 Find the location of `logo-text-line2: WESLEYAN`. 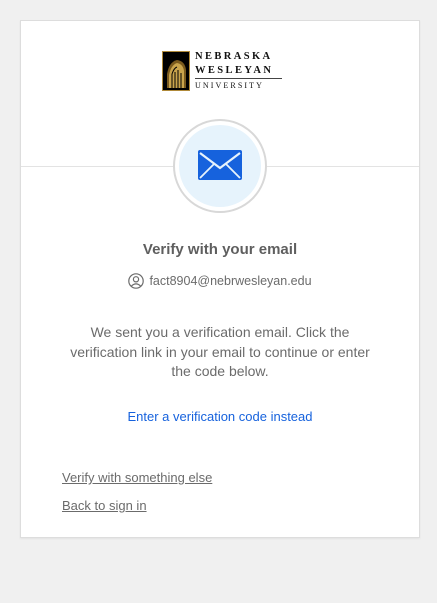

logo-text-line2: WESLEYAN is located at coordinates (234, 70).